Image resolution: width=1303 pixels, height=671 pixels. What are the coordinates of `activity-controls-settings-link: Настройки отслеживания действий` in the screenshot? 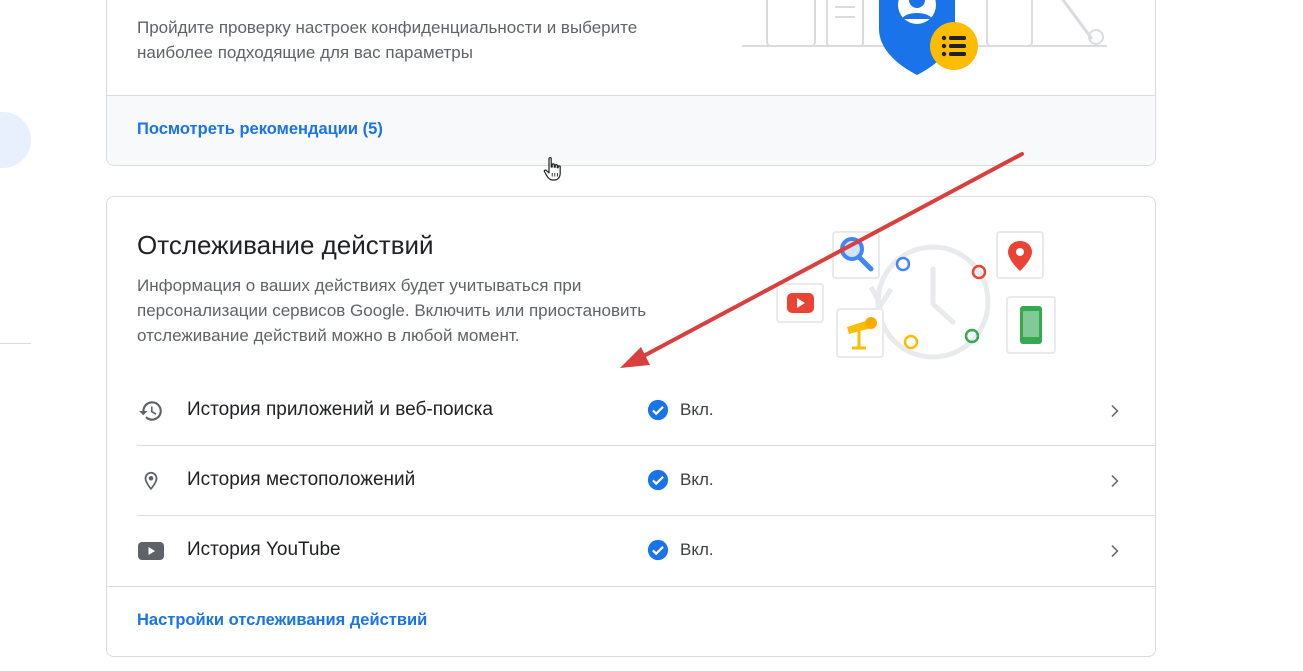 It's located at (282, 620).